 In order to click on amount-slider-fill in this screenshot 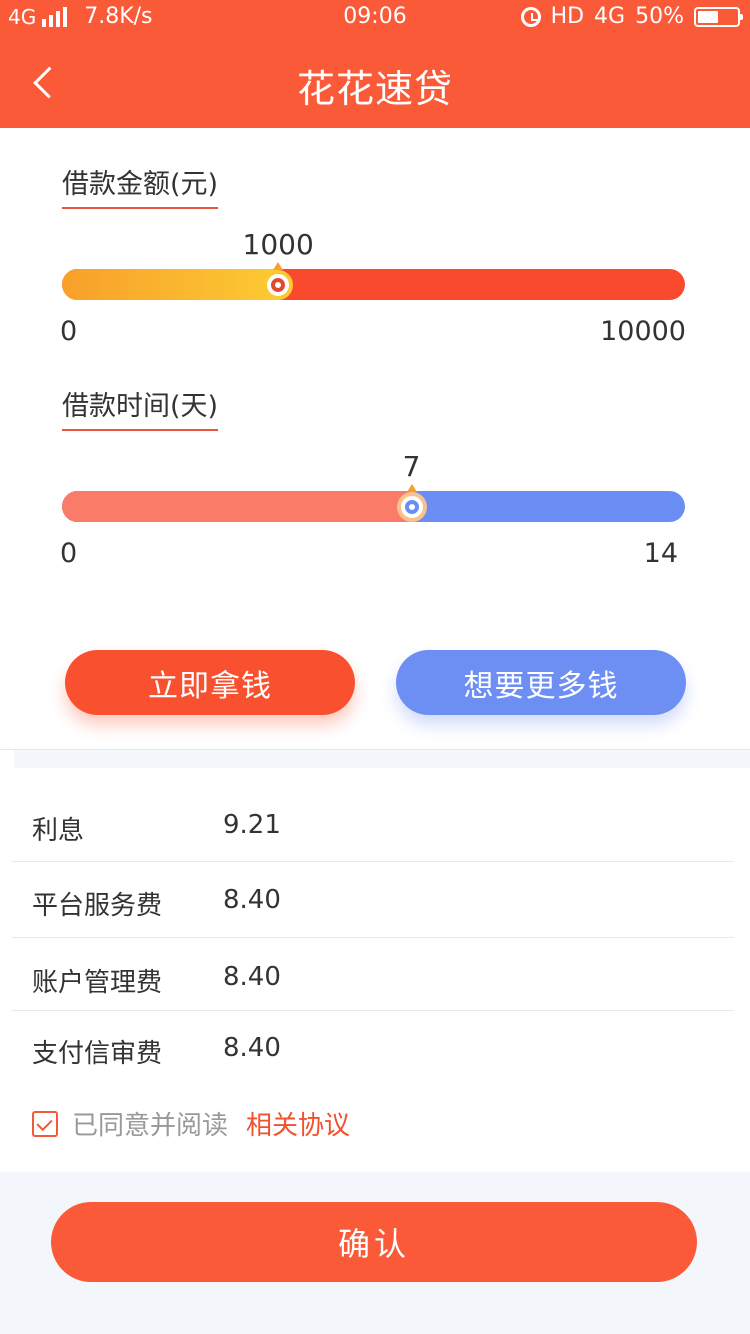, I will do `click(170, 284)`.